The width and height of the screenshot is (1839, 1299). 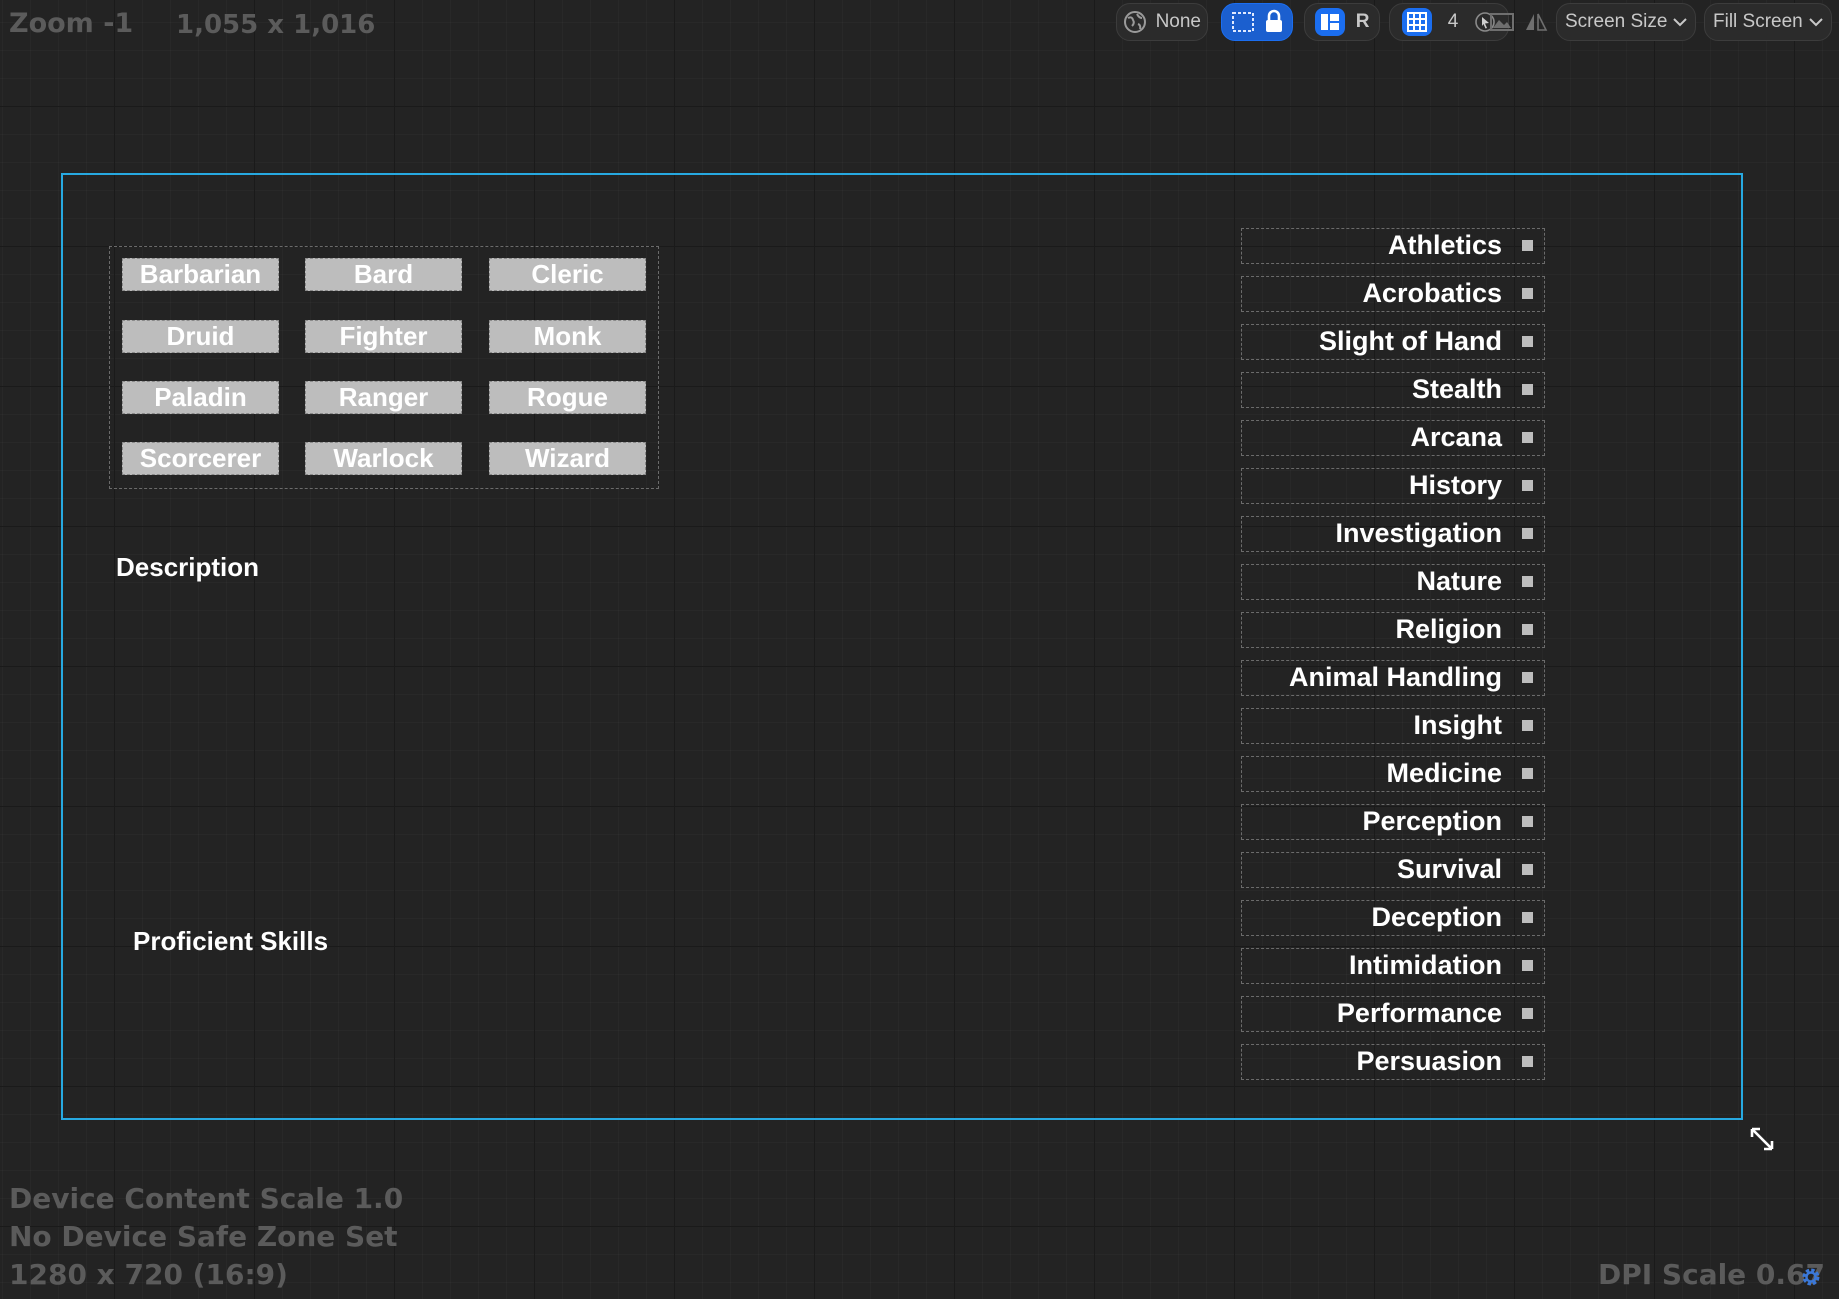 I want to click on localization-preview-dropdown: None, so click(x=1162, y=22).